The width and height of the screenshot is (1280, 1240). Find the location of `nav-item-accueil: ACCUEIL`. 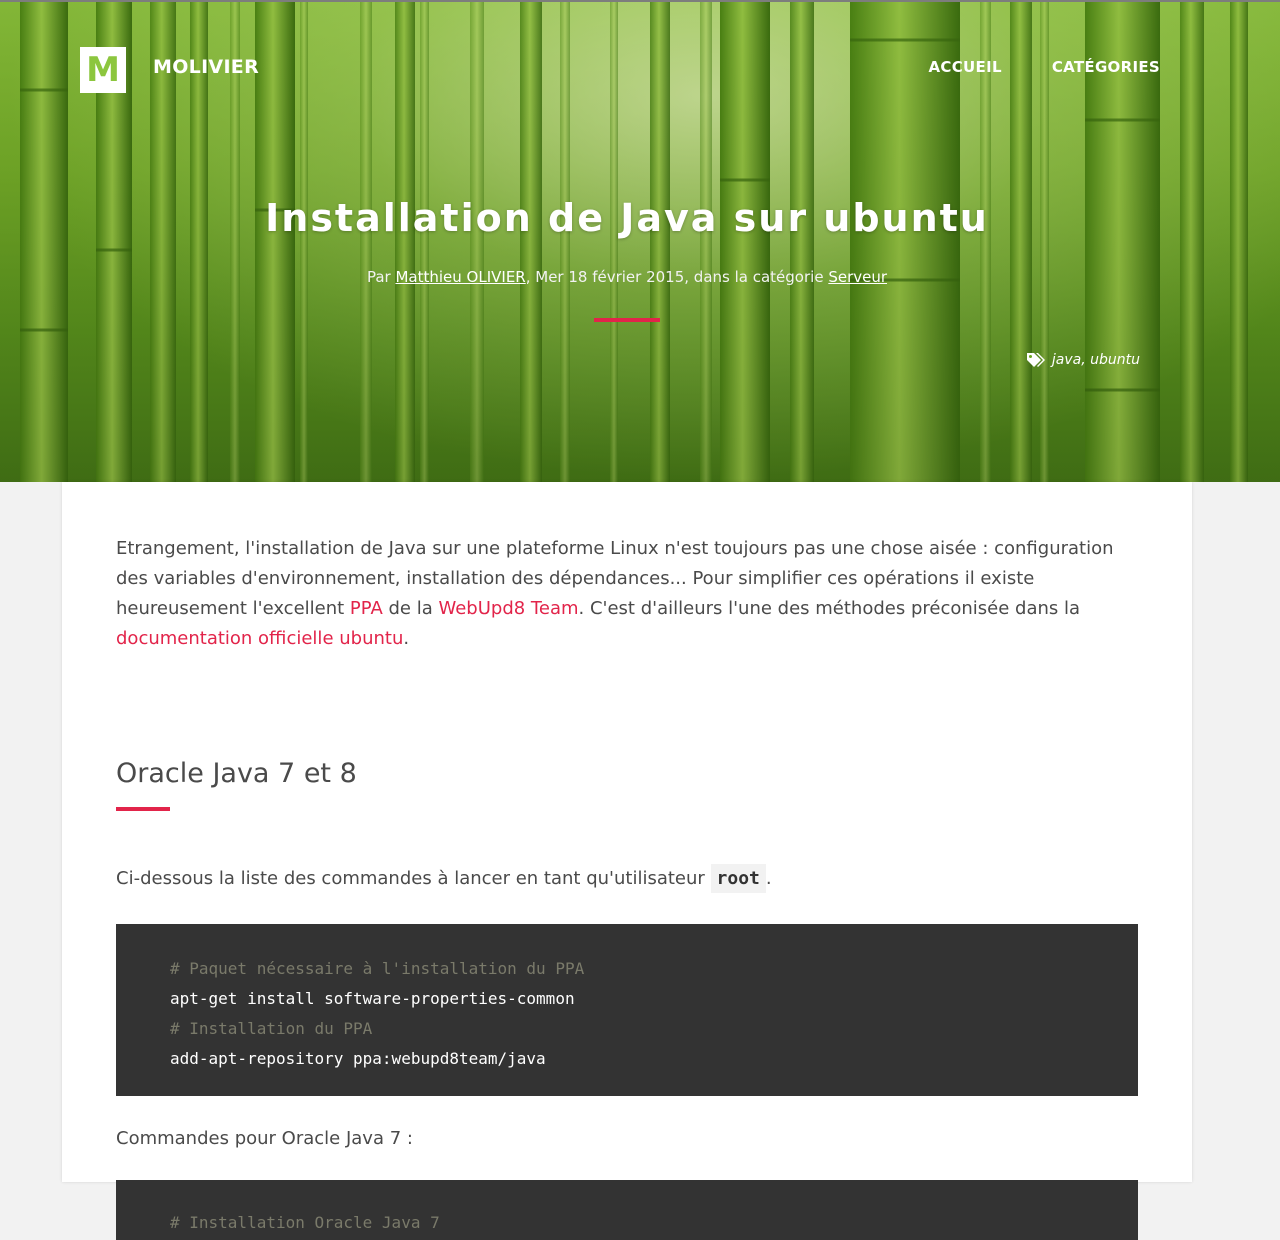

nav-item-accueil: ACCUEIL is located at coordinates (965, 67).